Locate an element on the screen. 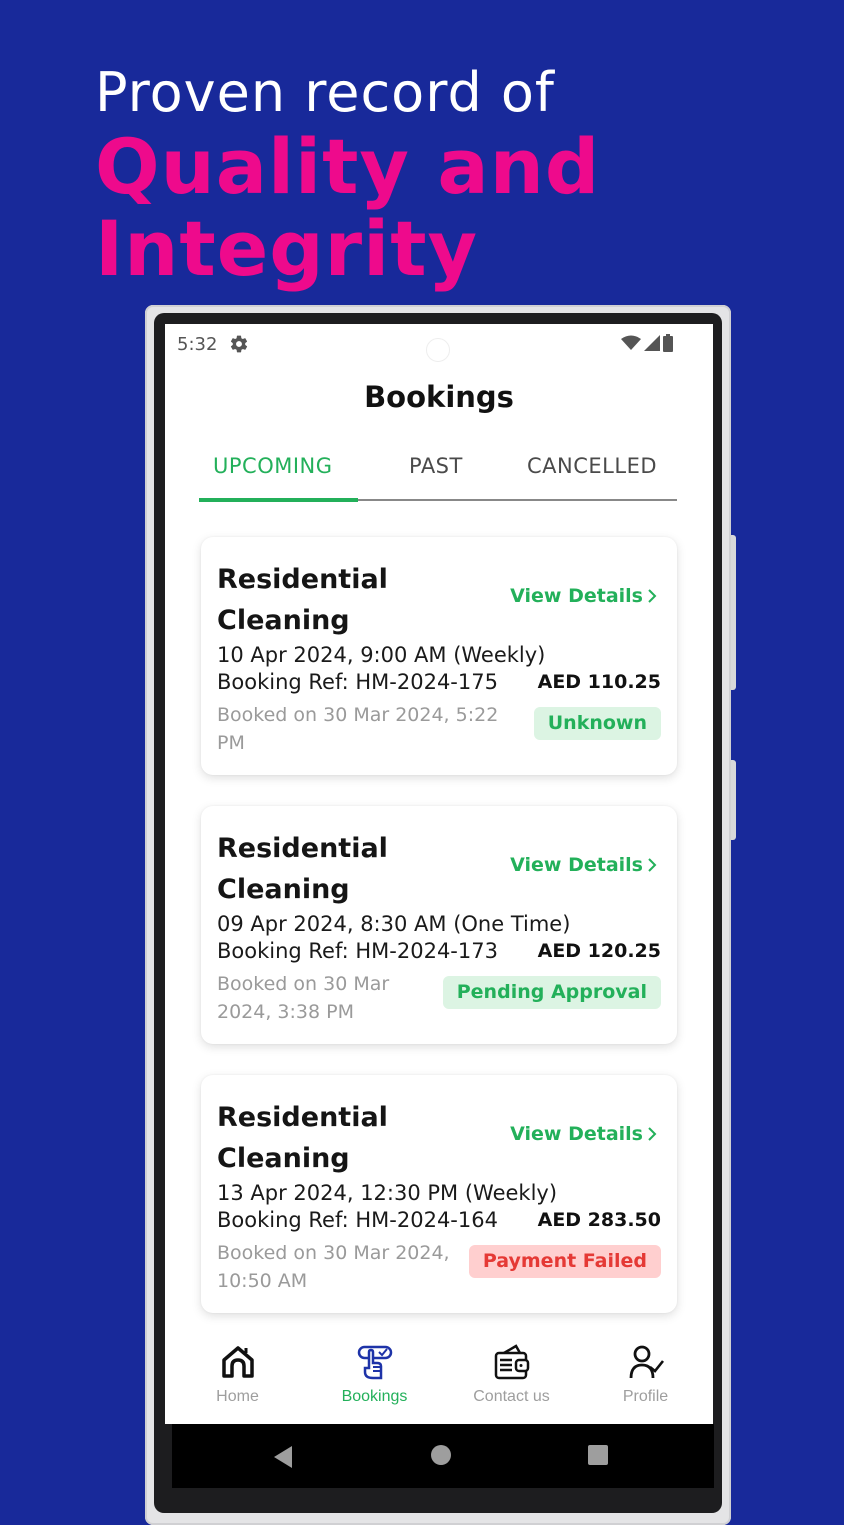 Image resolution: width=844 pixels, height=1525 pixels. booking-amount: AED 283.50 is located at coordinates (599, 1220).